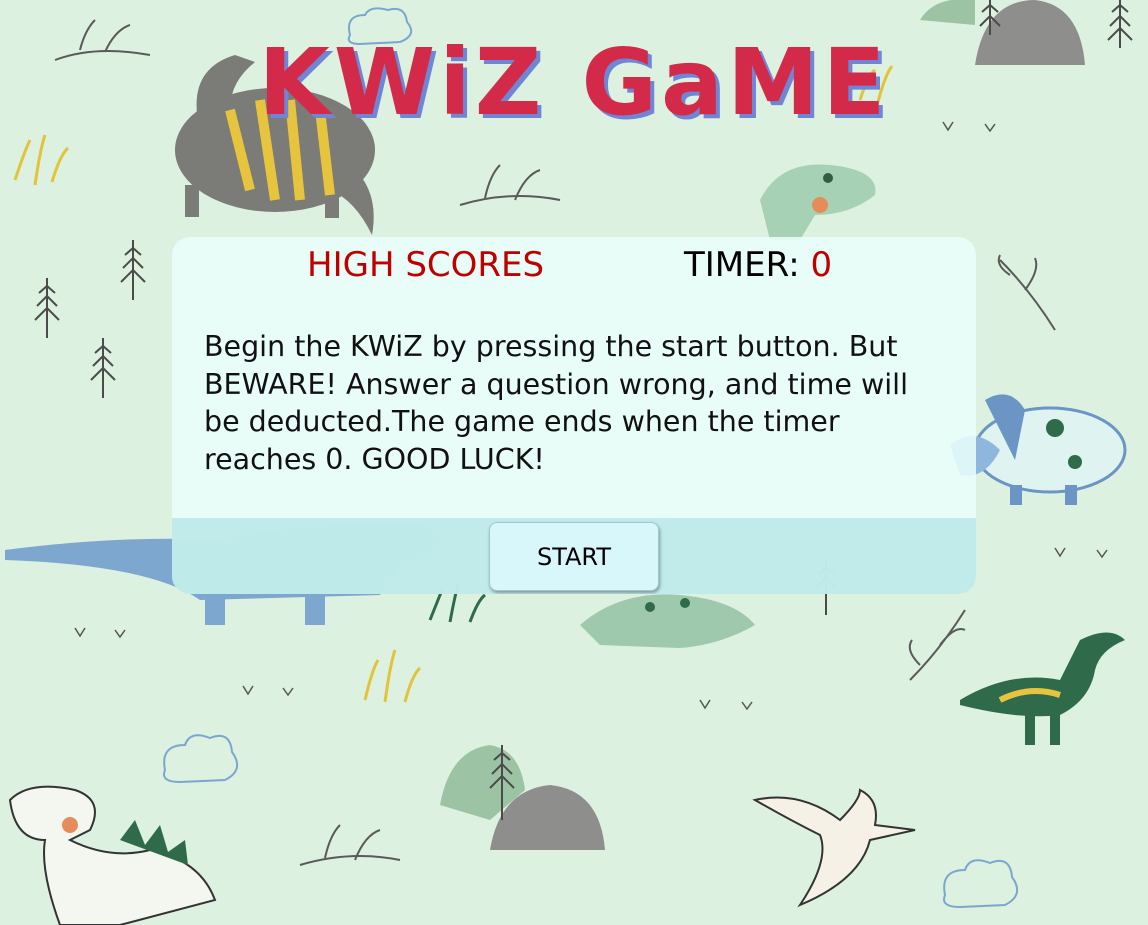  I want to click on timer: TIMER: 0, so click(758, 265).